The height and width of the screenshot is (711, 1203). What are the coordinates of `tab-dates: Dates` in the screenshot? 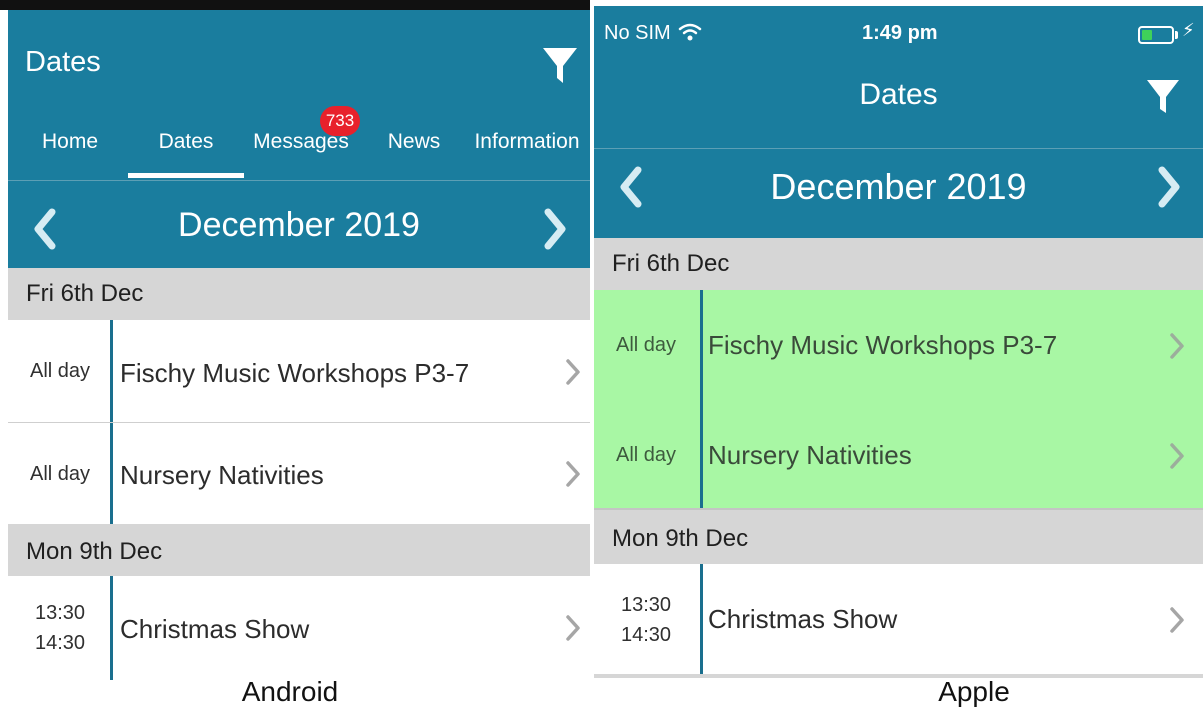 It's located at (186, 150).